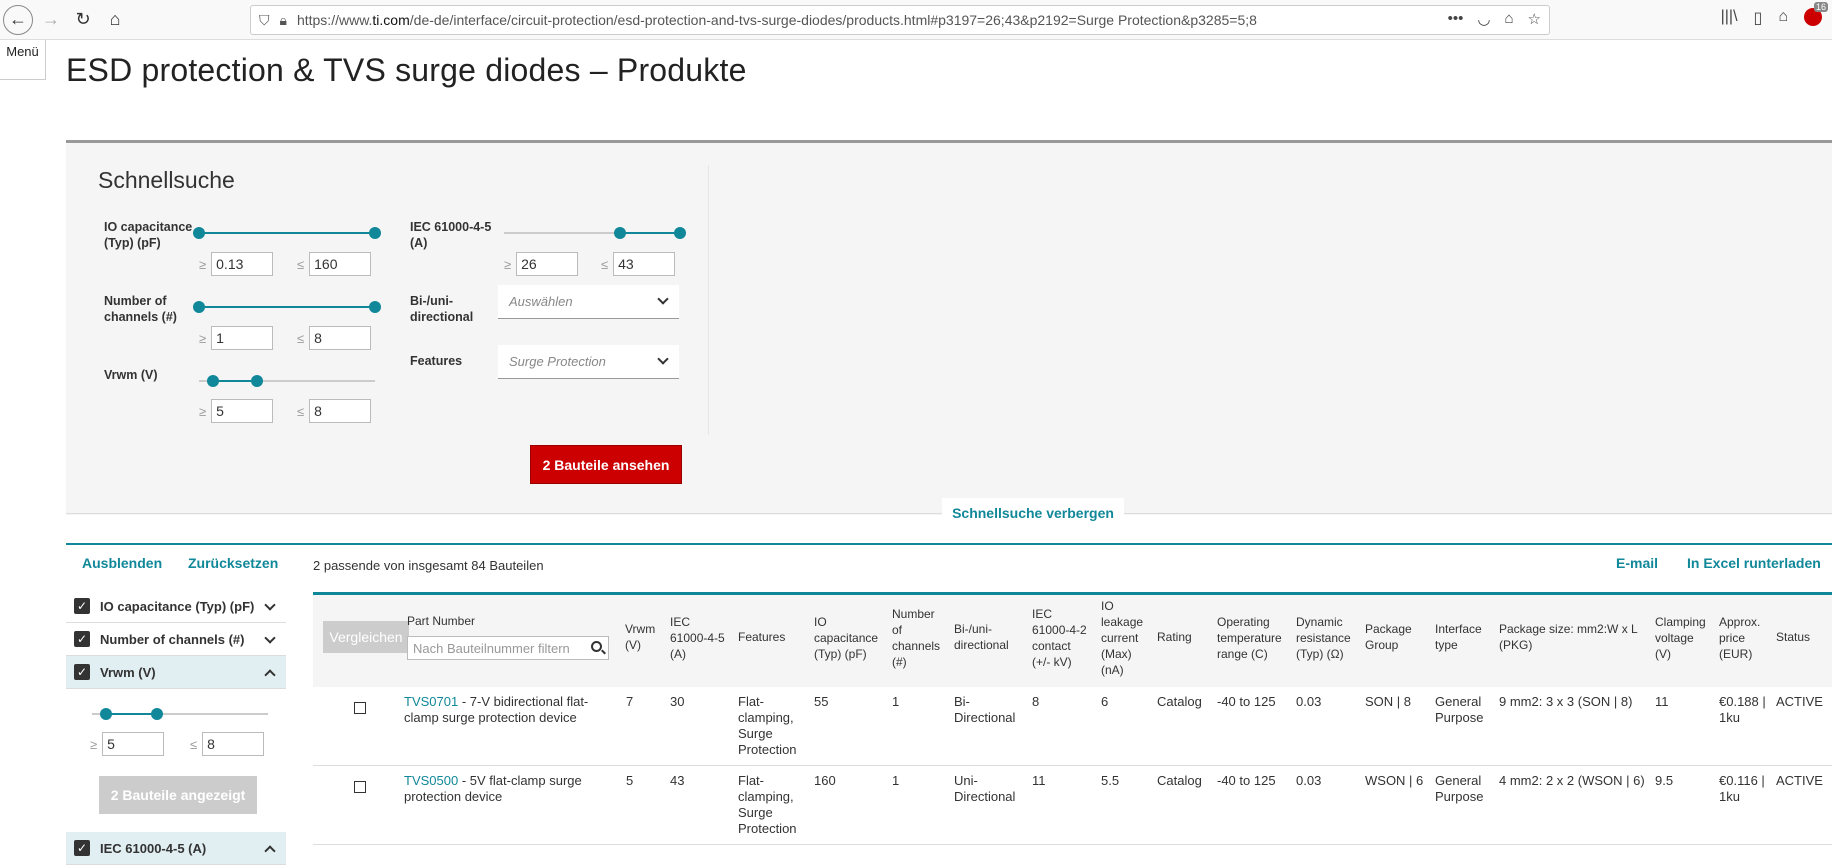 The height and width of the screenshot is (865, 1832). I want to click on parts-shown-button: 2 Bauteile angezeigt, so click(178, 795).